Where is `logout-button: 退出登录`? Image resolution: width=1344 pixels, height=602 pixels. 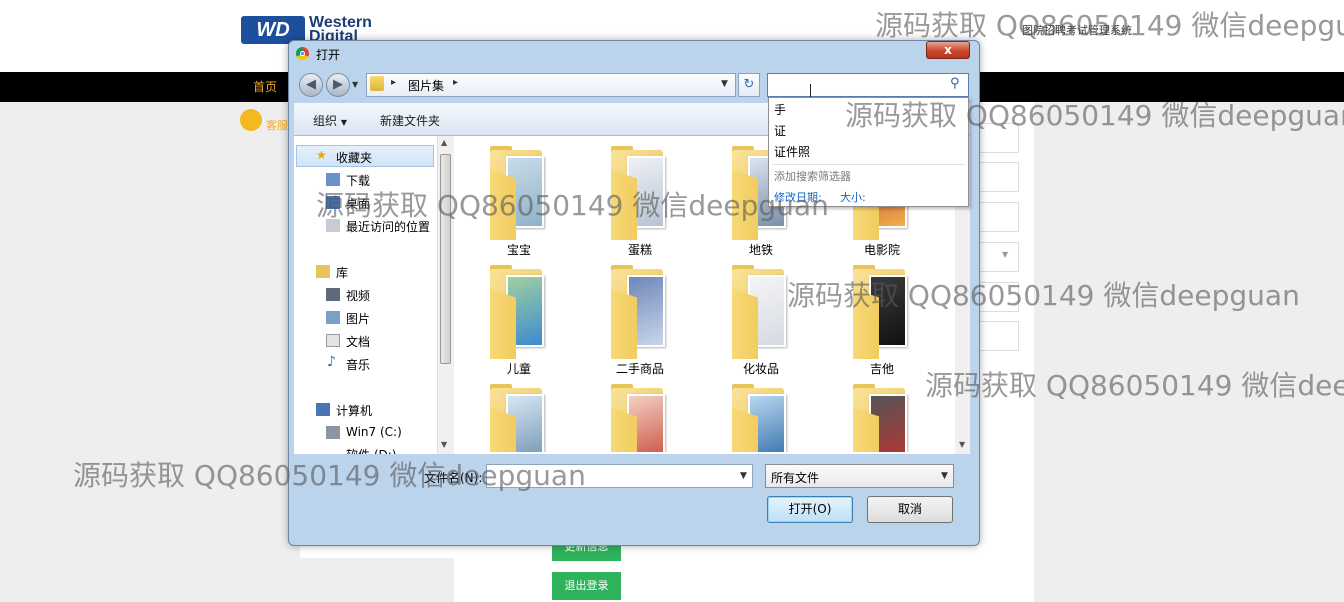 logout-button: 退出登录 is located at coordinates (586, 586).